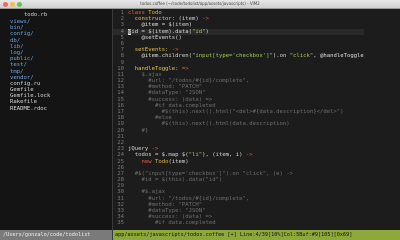 The width and height of the screenshot is (400, 240). Describe the element at coordinates (195, 155) in the screenshot. I see `code-token: "li"` at that location.